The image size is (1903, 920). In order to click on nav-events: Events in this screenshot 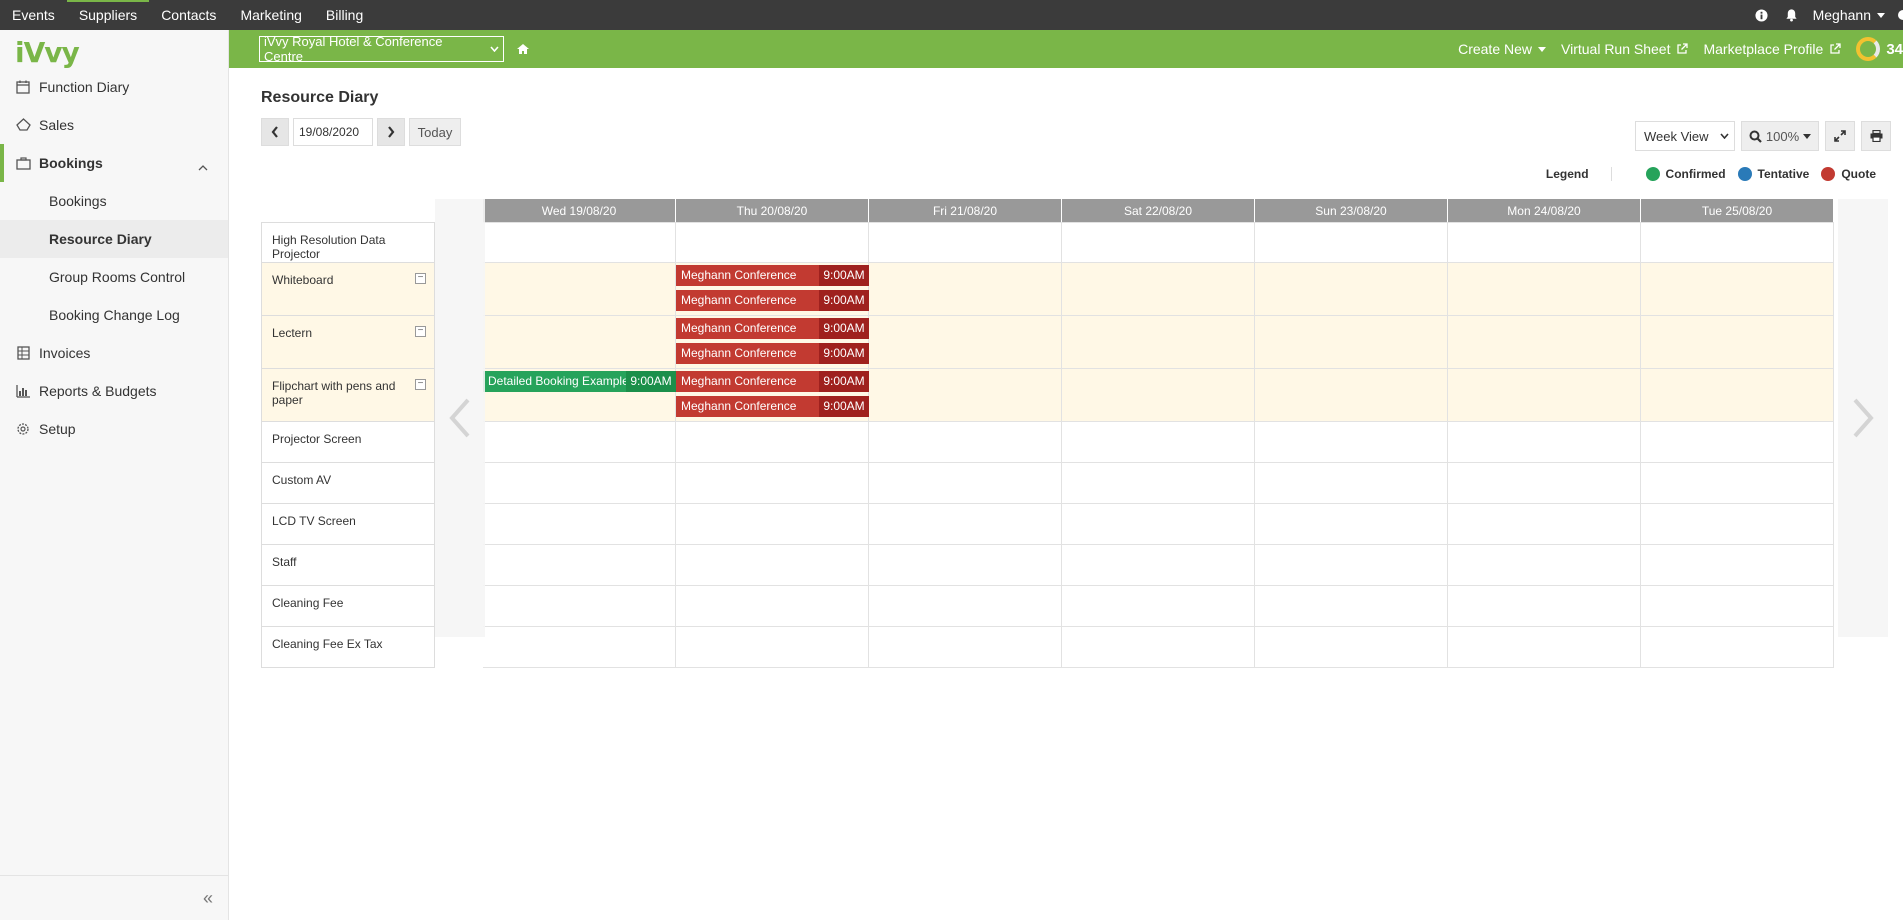, I will do `click(33, 15)`.